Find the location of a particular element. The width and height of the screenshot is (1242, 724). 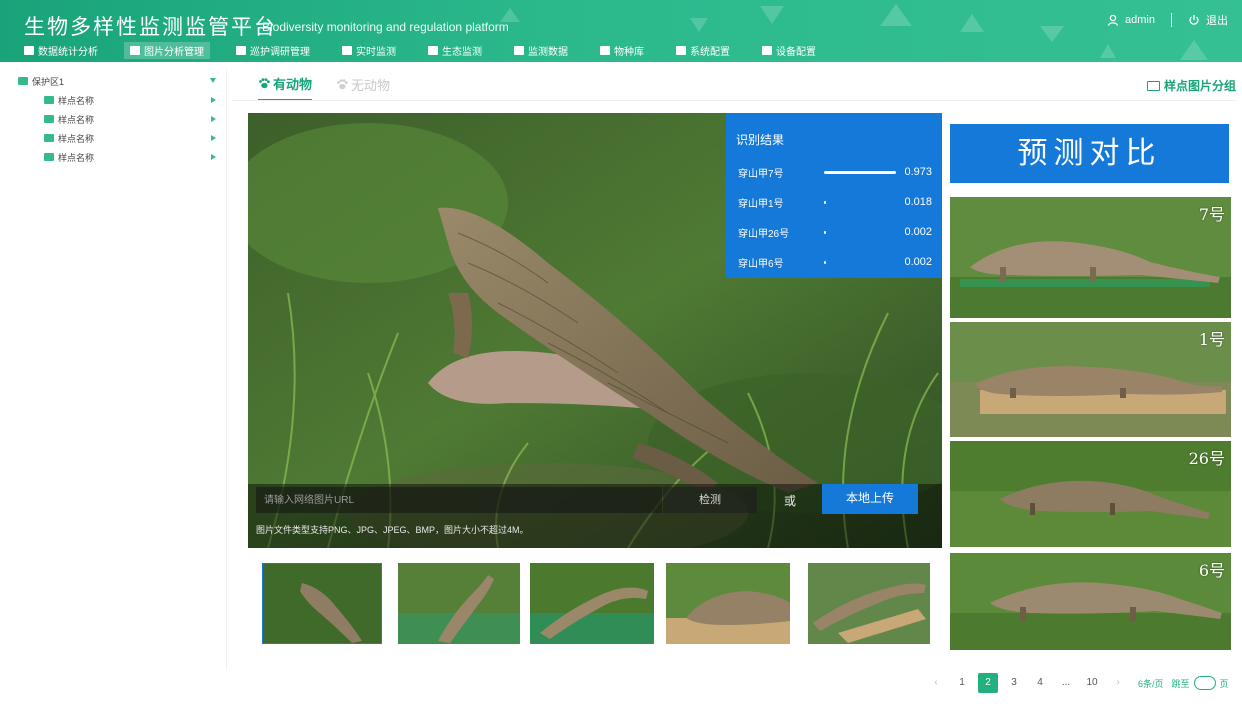

device-icon is located at coordinates (767, 50).